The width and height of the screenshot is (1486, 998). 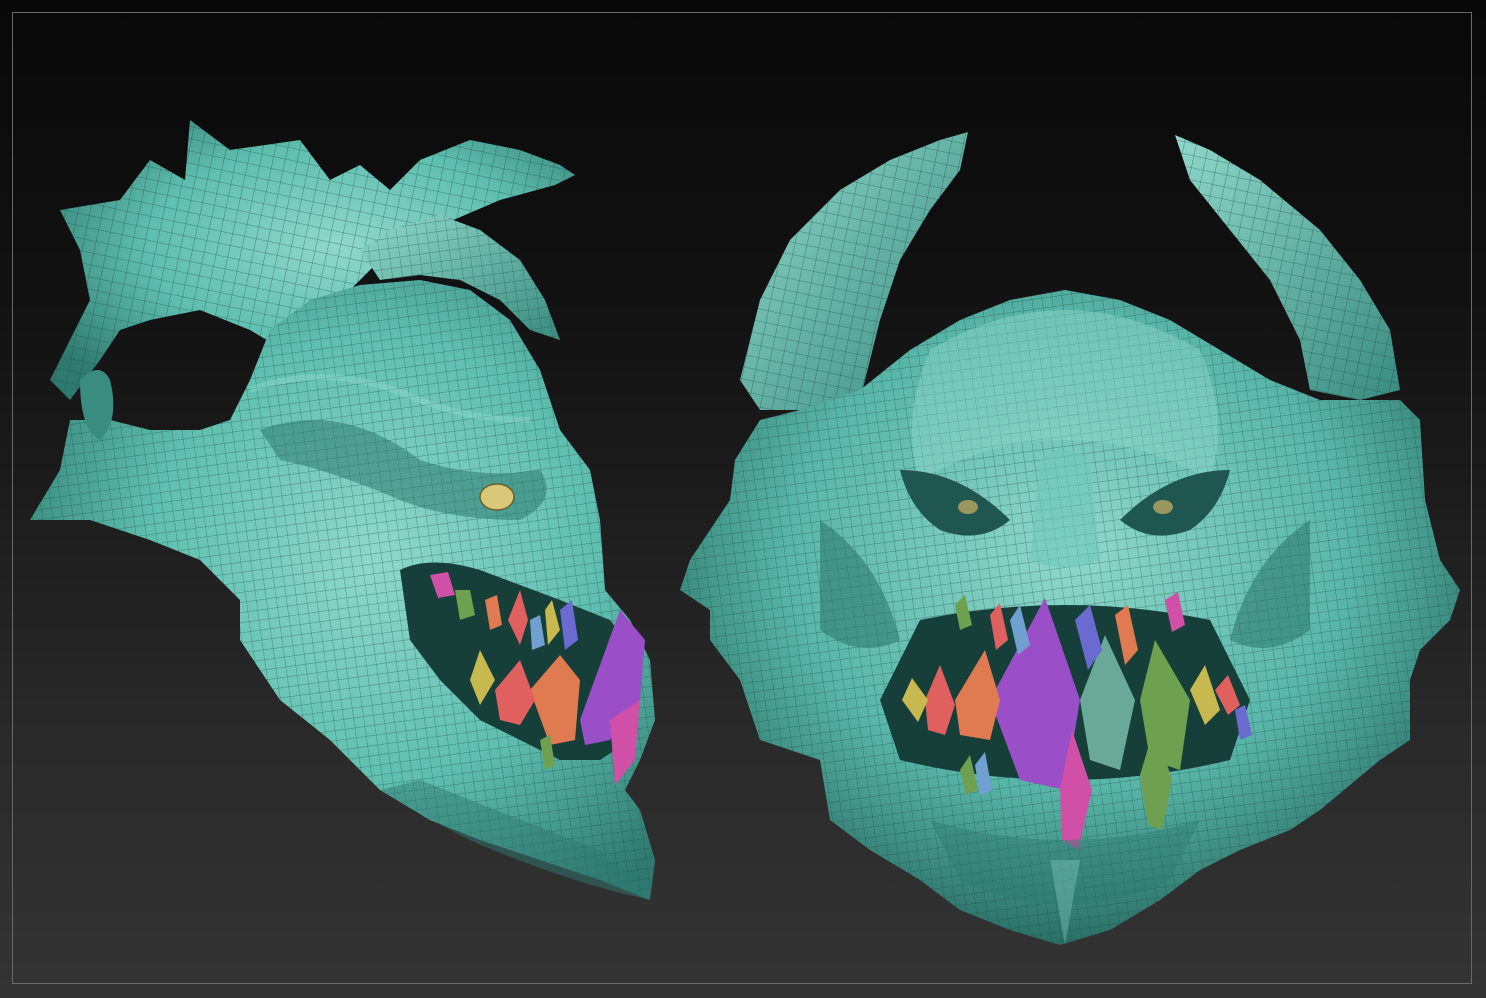 I want to click on side-eye, so click(x=497, y=497).